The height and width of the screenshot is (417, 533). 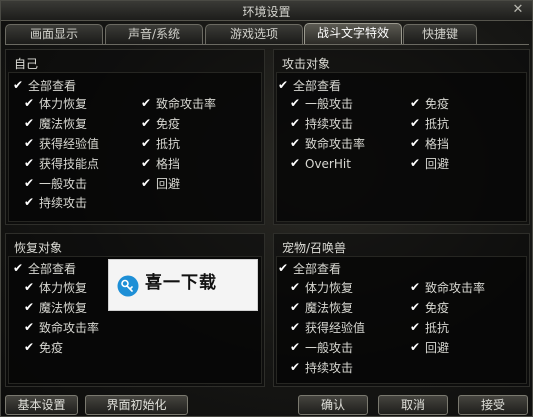 What do you see at coordinates (314, 248) in the screenshot?
I see `panel-pet-summon-title: 宠物/召唤兽` at bounding box center [314, 248].